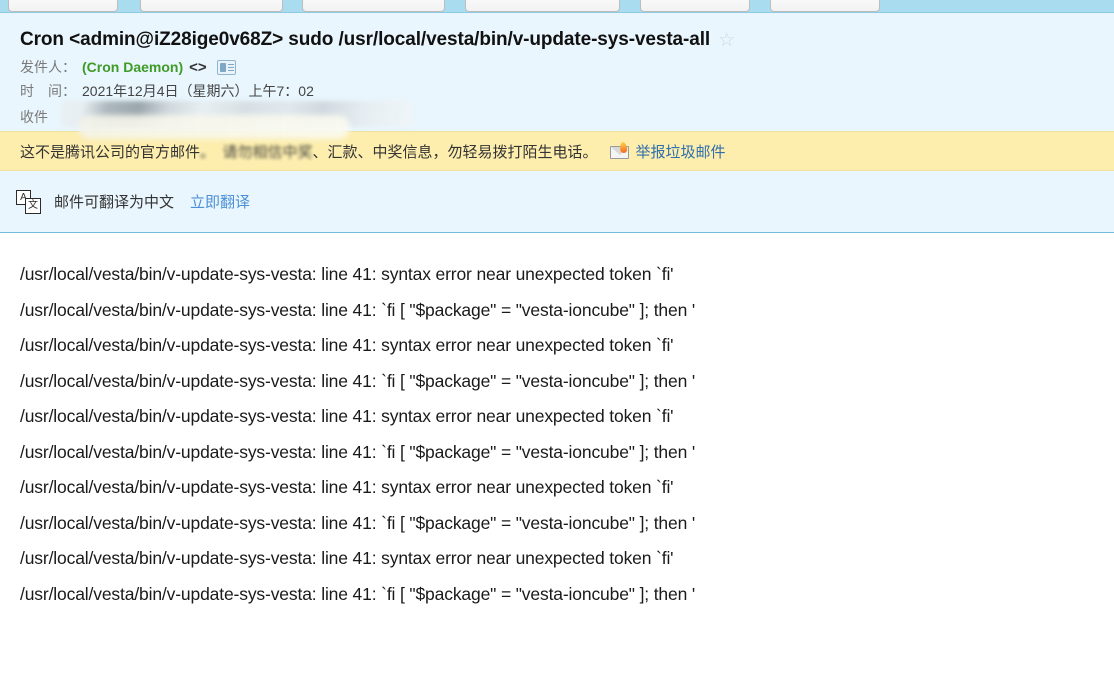 This screenshot has height=679, width=1114. What do you see at coordinates (48, 67) in the screenshot?
I see `sender-label: 发件人：` at bounding box center [48, 67].